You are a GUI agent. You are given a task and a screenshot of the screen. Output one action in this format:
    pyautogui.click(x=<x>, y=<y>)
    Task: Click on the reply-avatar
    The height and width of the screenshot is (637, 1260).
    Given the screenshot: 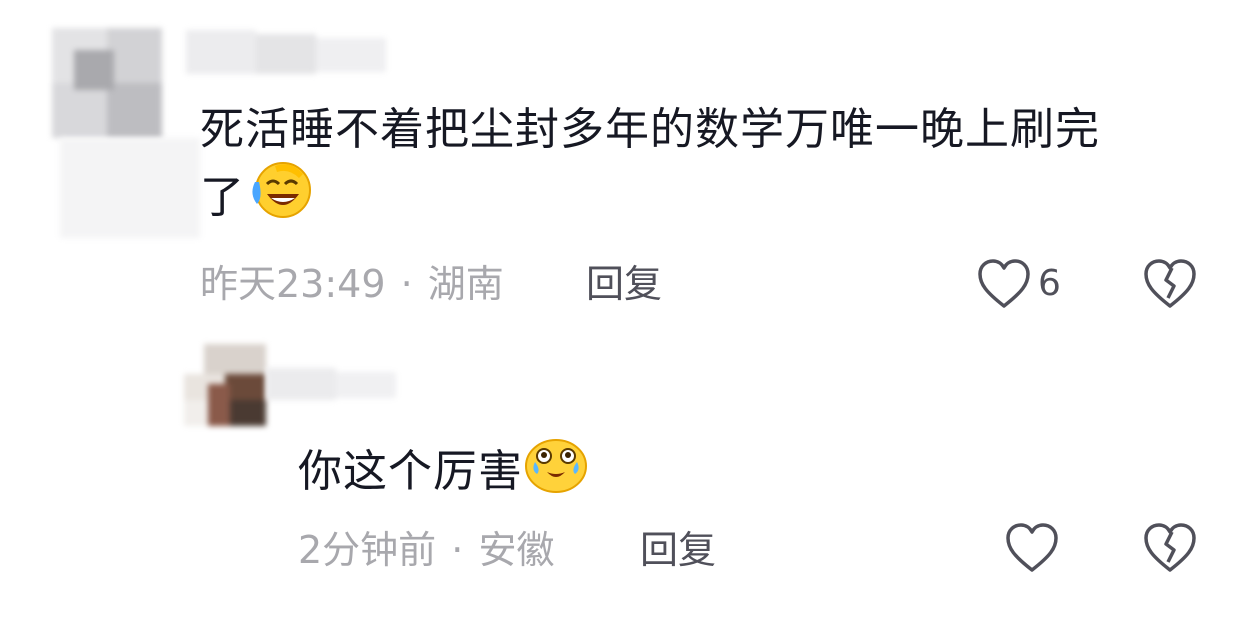 What is the action you would take?
    pyautogui.click(x=225, y=385)
    